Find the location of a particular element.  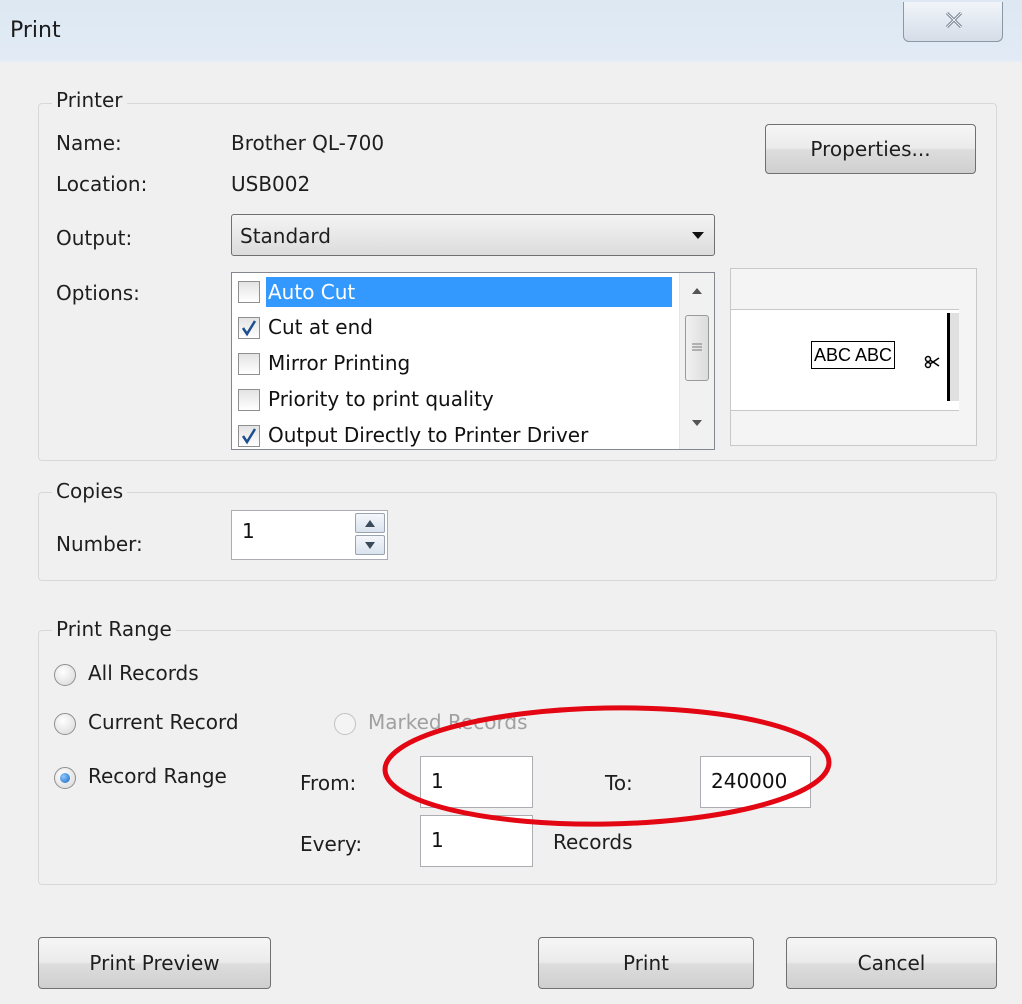

scrollbar-thumb is located at coordinates (697, 348).